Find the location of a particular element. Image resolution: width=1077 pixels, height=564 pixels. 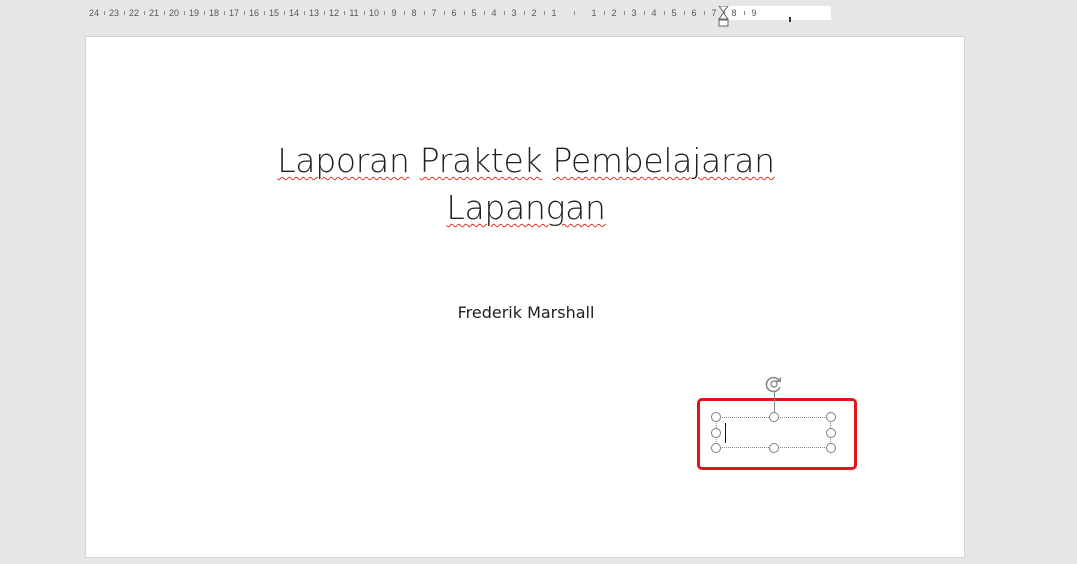

resize-handle-middle-left is located at coordinates (716, 433).